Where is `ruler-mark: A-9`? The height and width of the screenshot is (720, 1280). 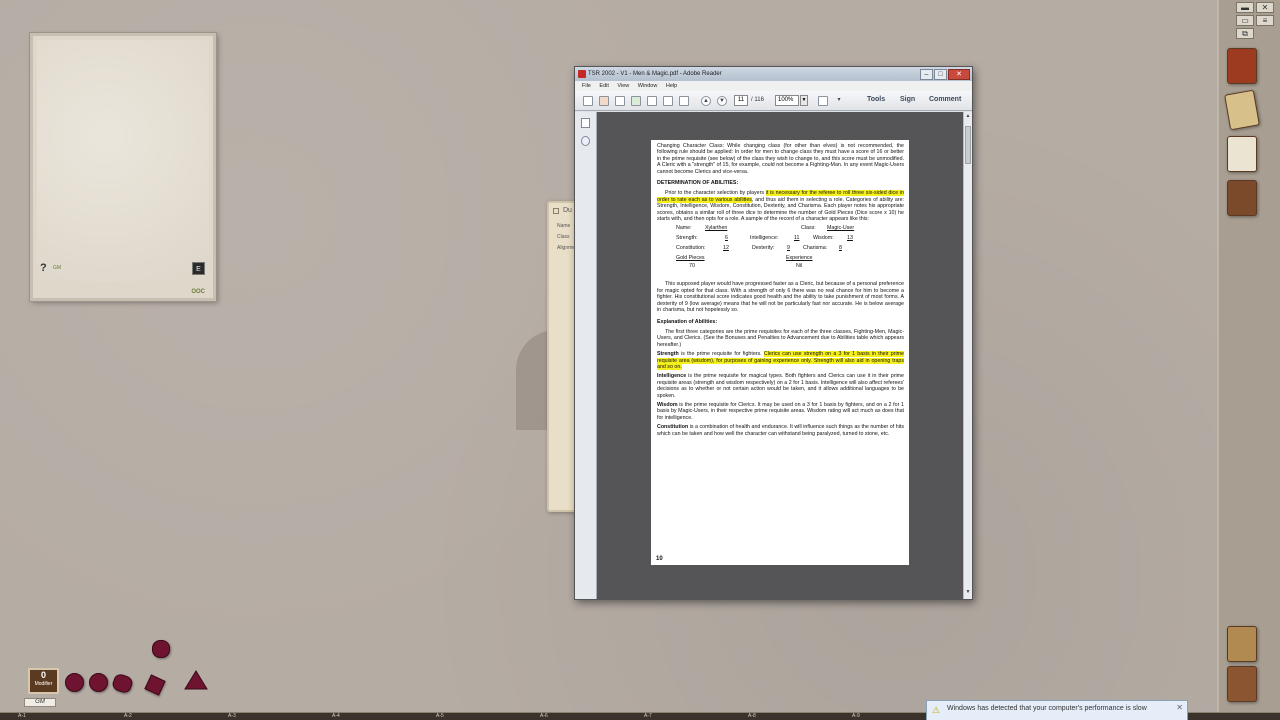 ruler-mark: A-9 is located at coordinates (856, 716).